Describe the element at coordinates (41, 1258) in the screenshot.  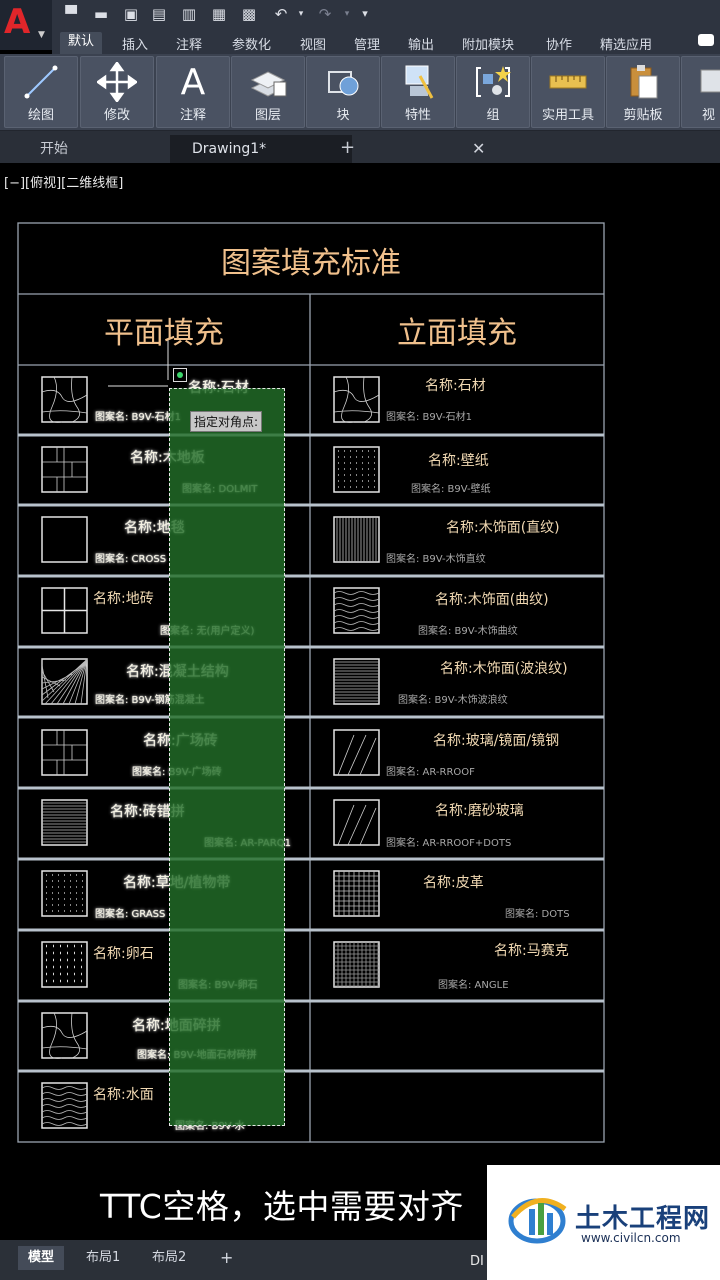
I see `tab-model: 模型` at that location.